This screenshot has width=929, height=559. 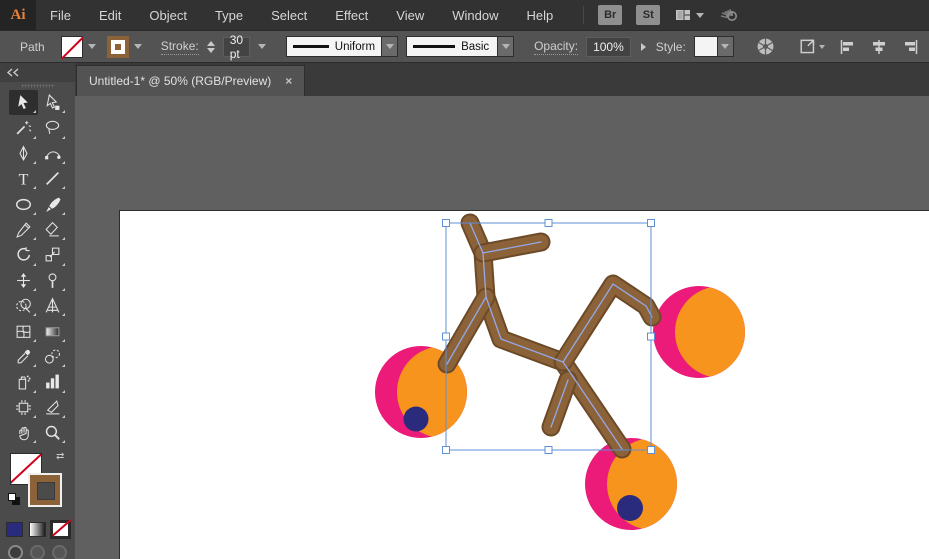 I want to click on horizontal-align-center-button, so click(x=879, y=47).